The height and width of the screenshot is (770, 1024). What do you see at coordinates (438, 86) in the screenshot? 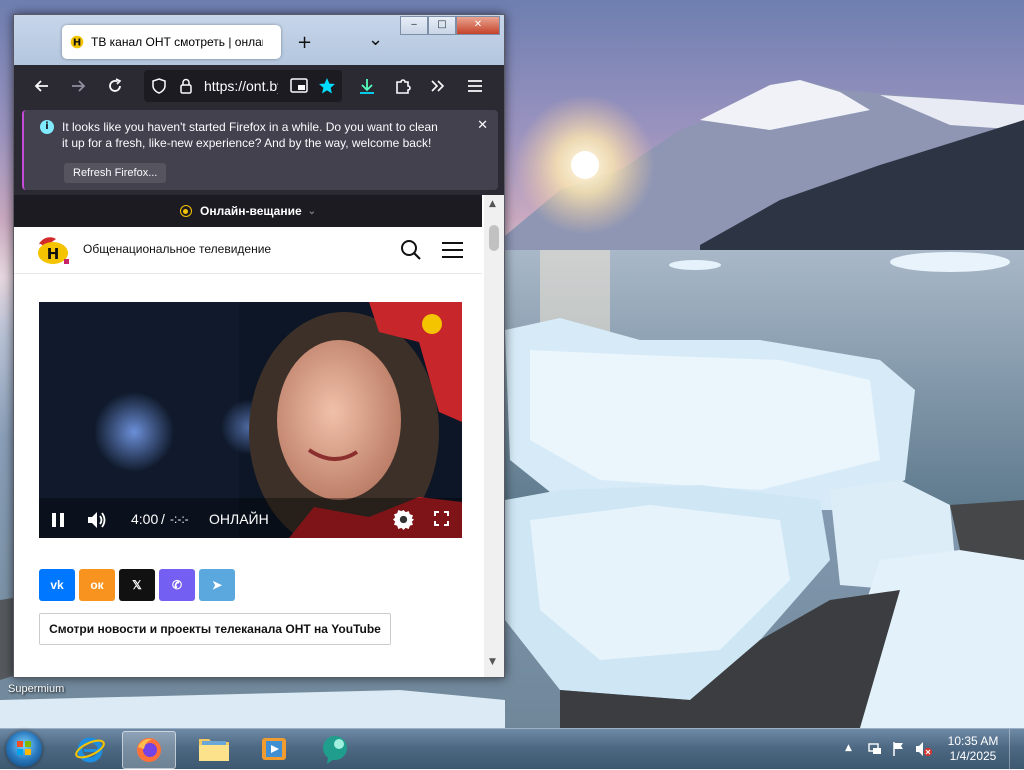
I see `overflow-chevrons-icon` at bounding box center [438, 86].